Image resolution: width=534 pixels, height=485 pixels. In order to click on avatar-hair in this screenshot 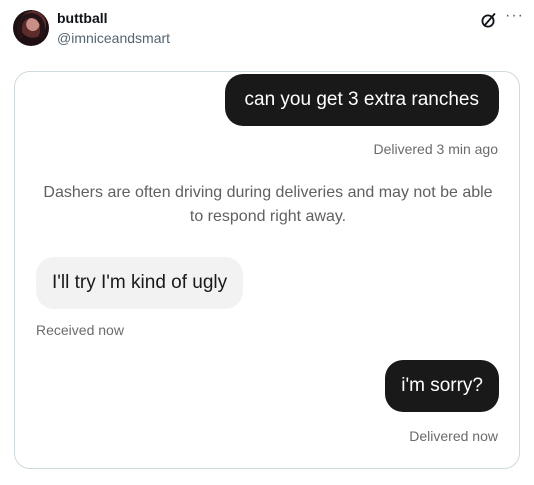, I will do `click(31, 28)`.